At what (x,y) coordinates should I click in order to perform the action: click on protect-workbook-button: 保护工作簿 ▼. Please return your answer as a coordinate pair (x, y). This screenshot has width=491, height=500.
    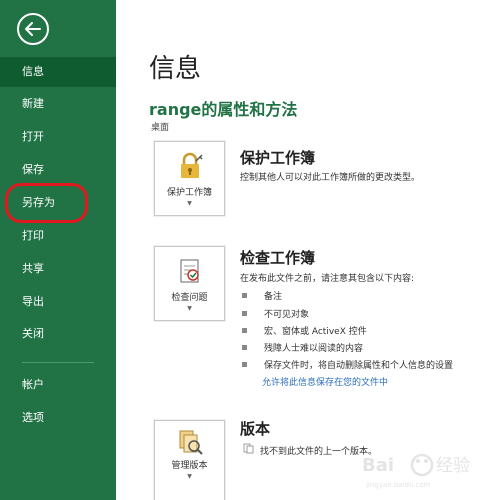
    Looking at the image, I should click on (189, 178).